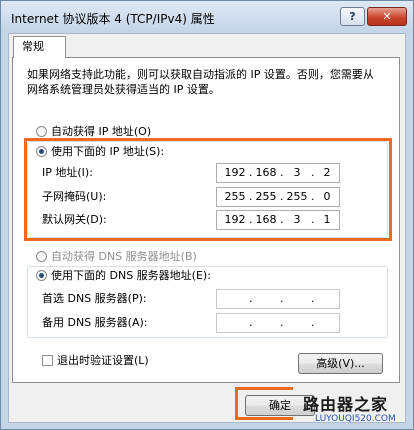 Image resolution: width=414 pixels, height=430 pixels. What do you see at coordinates (67, 172) in the screenshot?
I see `ip-address-label: IP 地址(I):` at bounding box center [67, 172].